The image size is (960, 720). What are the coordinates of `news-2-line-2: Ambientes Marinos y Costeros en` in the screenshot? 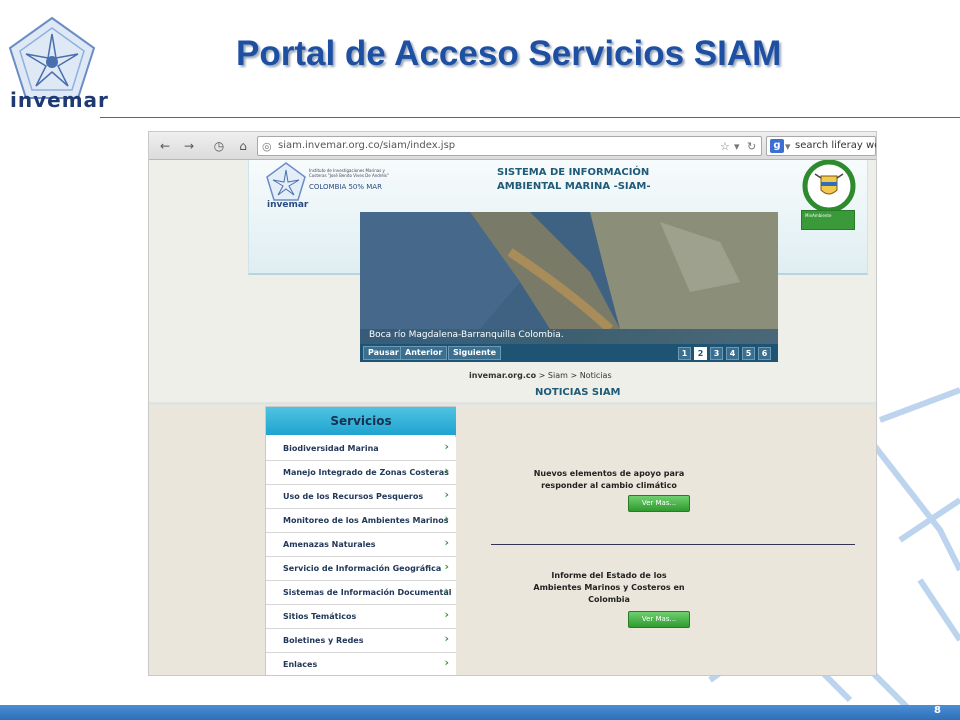 It's located at (609, 587).